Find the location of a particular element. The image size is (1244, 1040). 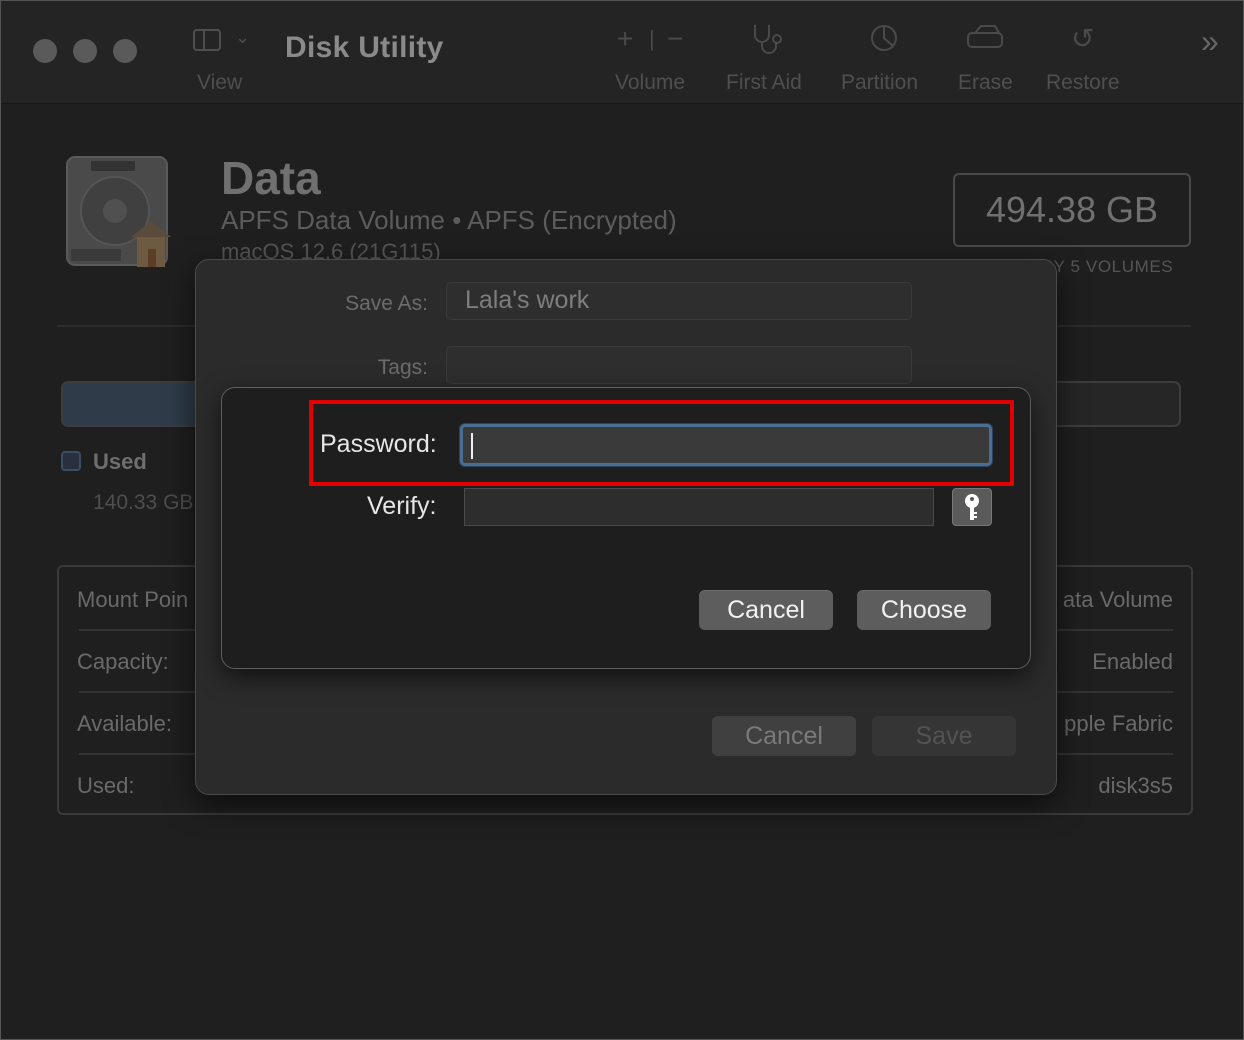

tags-field is located at coordinates (679, 365).